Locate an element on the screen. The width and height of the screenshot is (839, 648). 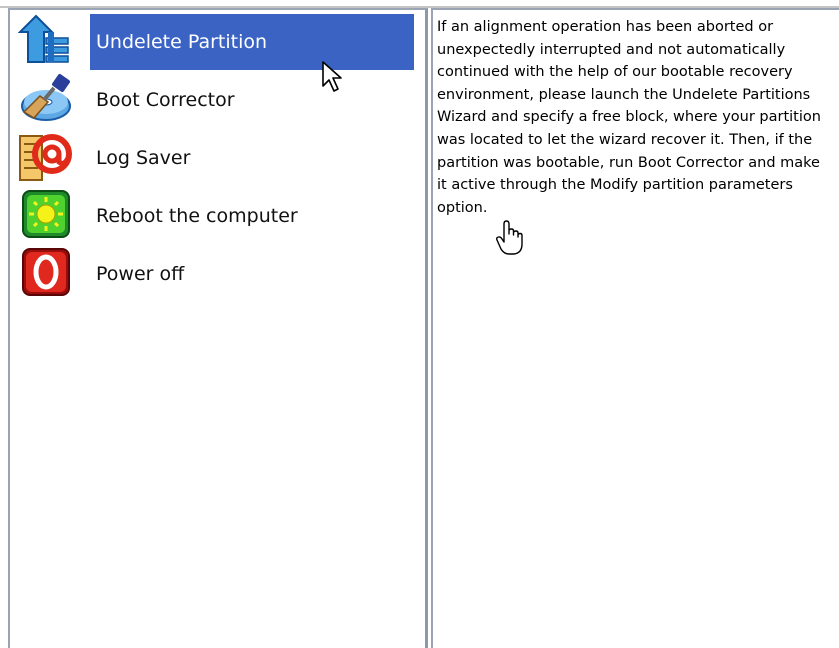
boot-corrector-icon is located at coordinates (46, 97).